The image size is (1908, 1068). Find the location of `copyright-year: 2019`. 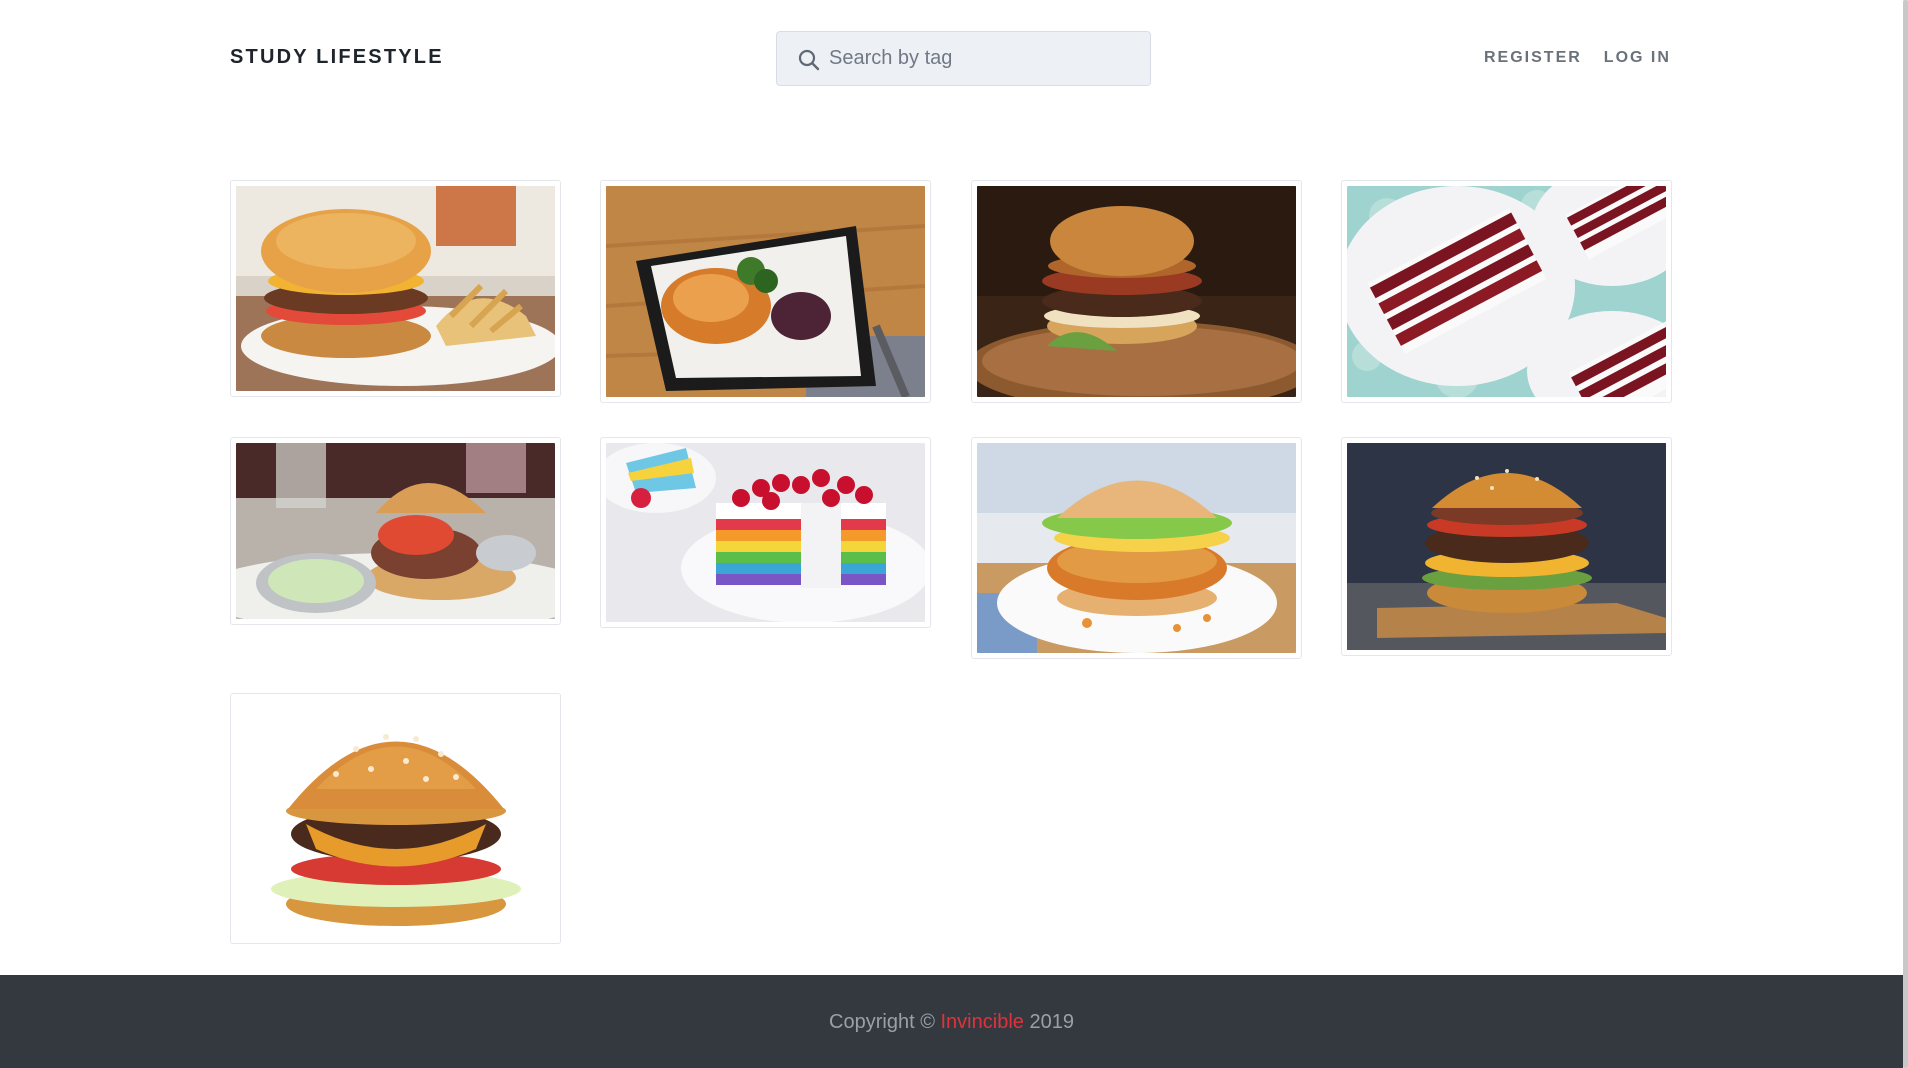

copyright-year: 2019 is located at coordinates (1051, 1022).